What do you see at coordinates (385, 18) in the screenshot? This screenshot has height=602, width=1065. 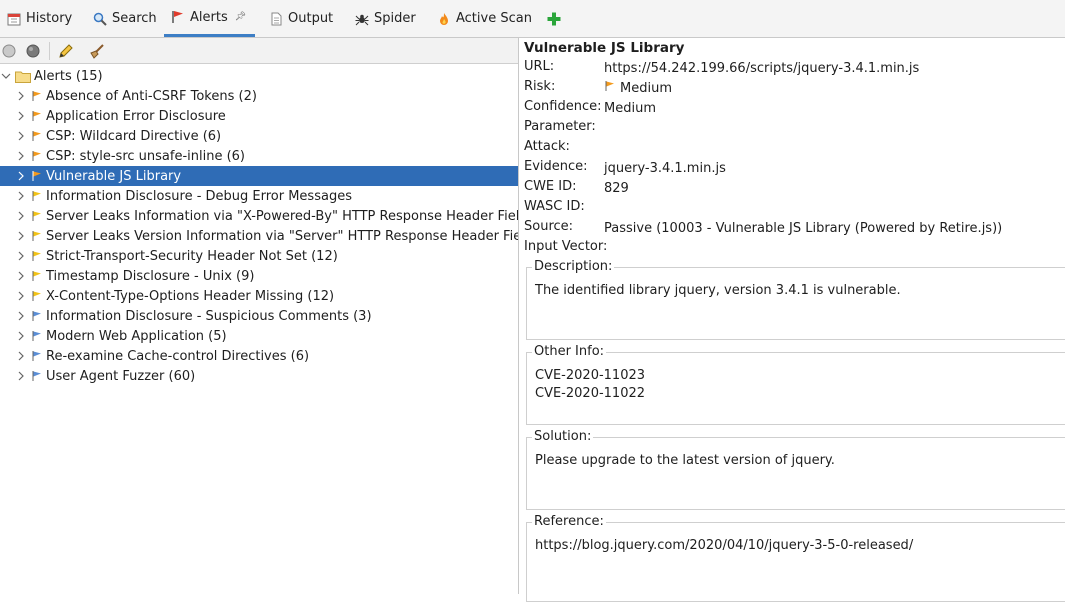 I see `tab-spider: Spider` at bounding box center [385, 18].